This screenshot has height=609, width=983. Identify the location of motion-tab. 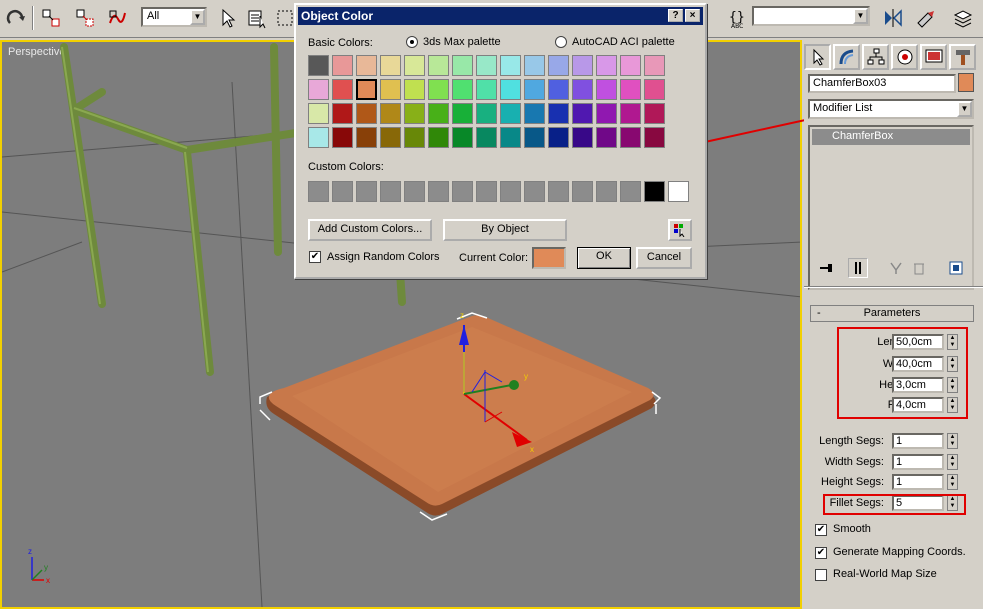
(904, 57).